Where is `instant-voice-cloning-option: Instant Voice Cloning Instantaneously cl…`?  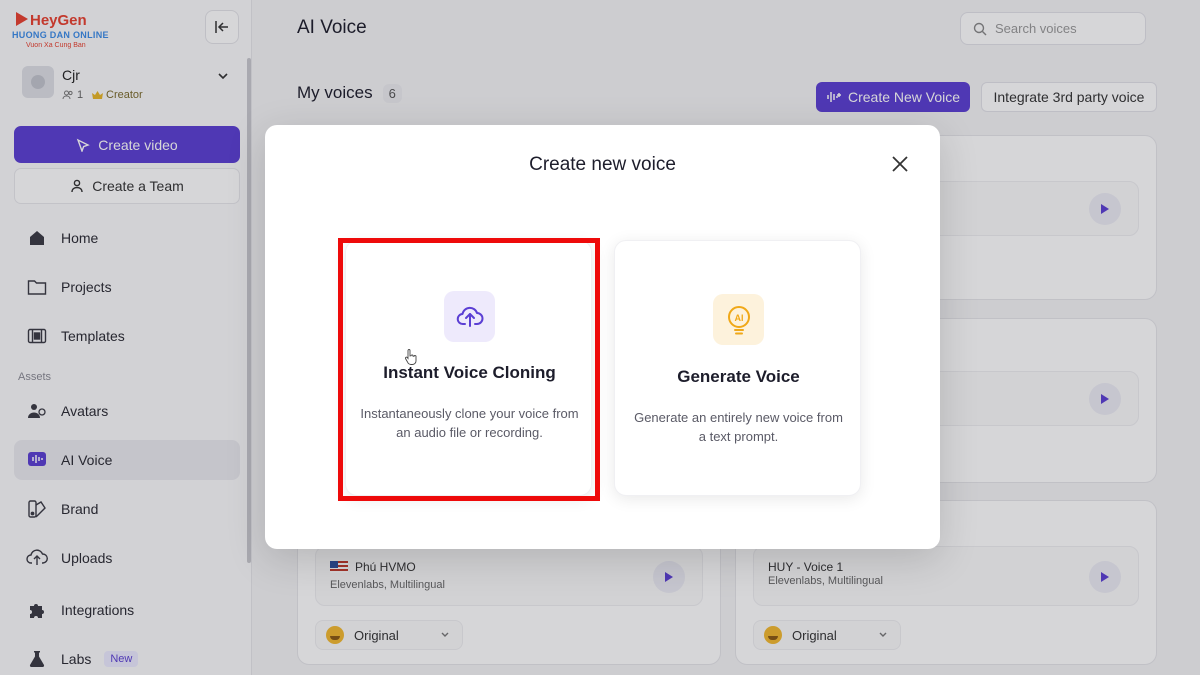 instant-voice-cloning-option: Instant Voice Cloning Instantaneously cl… is located at coordinates (468, 368).